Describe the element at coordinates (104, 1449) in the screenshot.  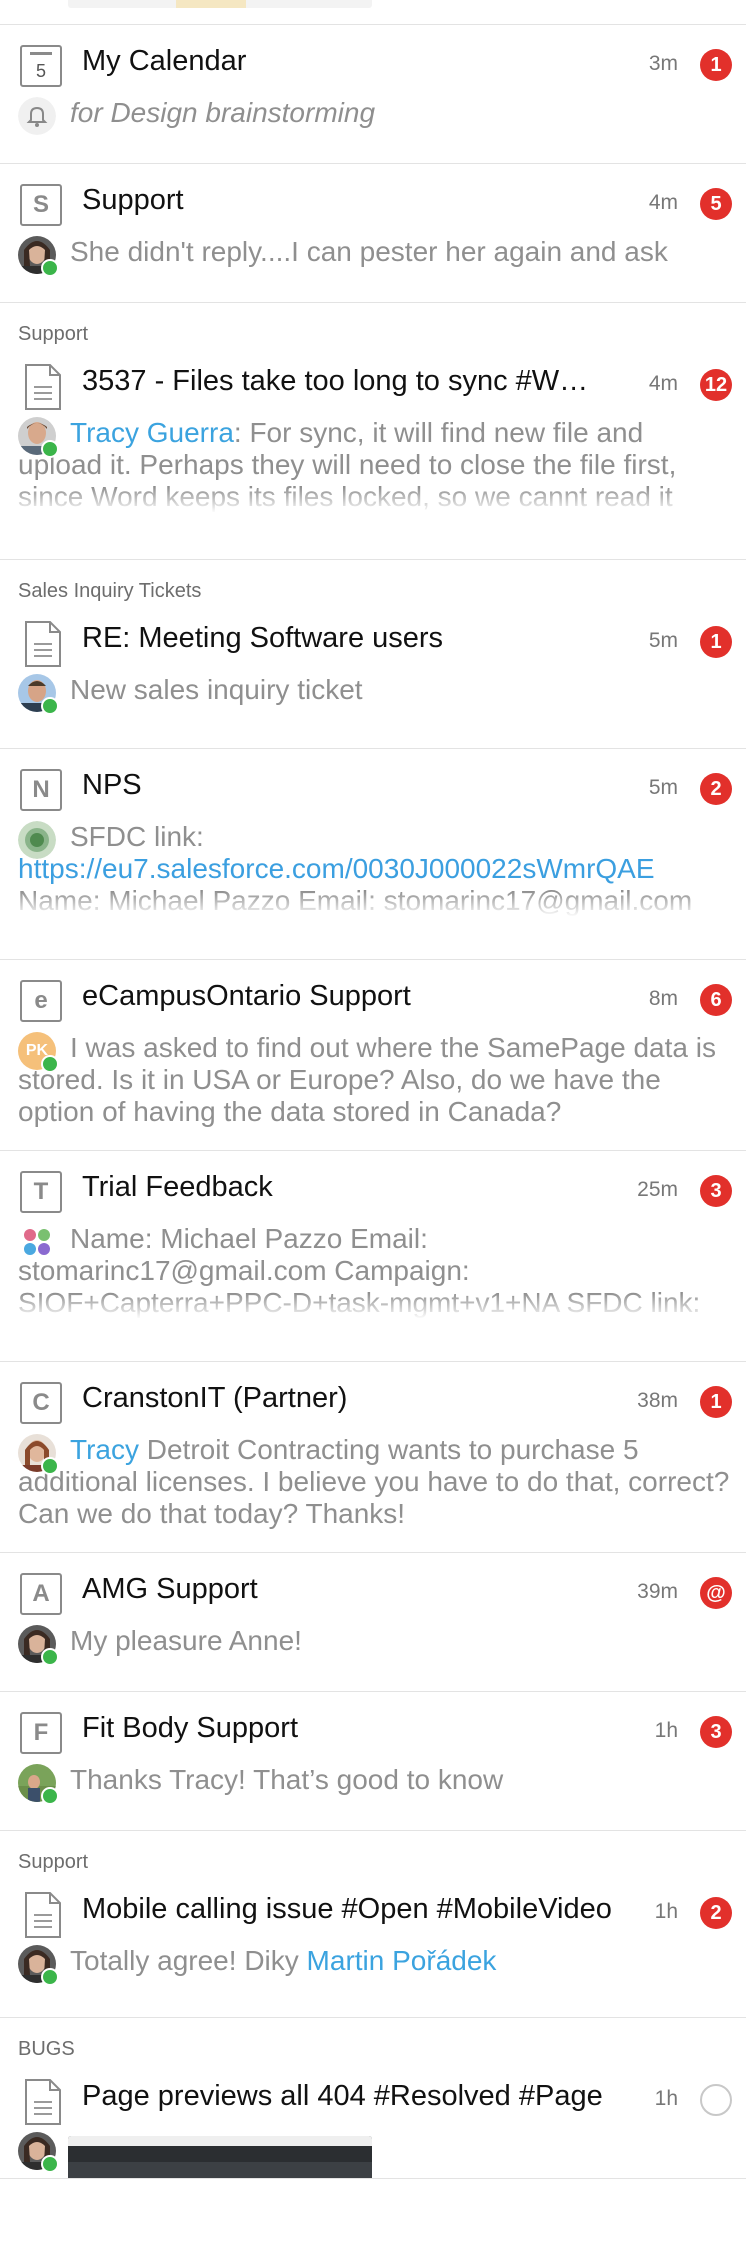
I see `user-mention: Tracy` at that location.